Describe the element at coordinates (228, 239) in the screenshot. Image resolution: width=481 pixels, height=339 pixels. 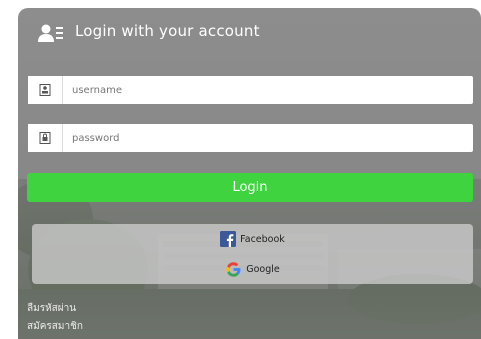
I see `facebook-icon` at that location.